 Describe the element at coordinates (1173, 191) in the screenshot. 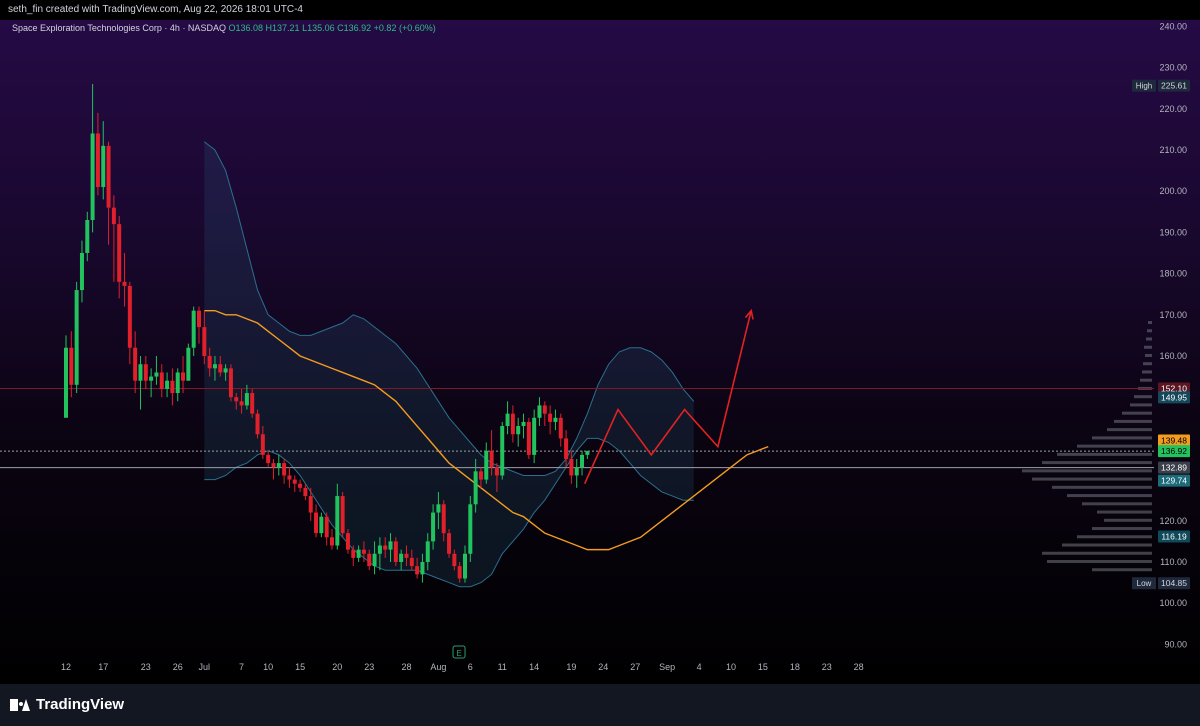

I see `y-tick-label: 200.00` at that location.